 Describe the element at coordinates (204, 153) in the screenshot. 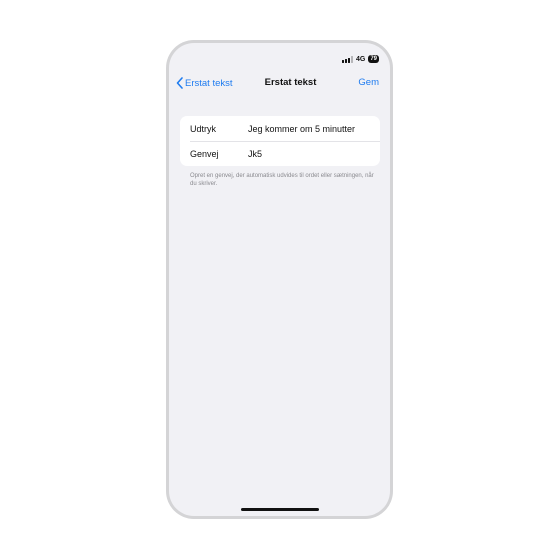

I see `shortcut-label: Genvej` at that location.